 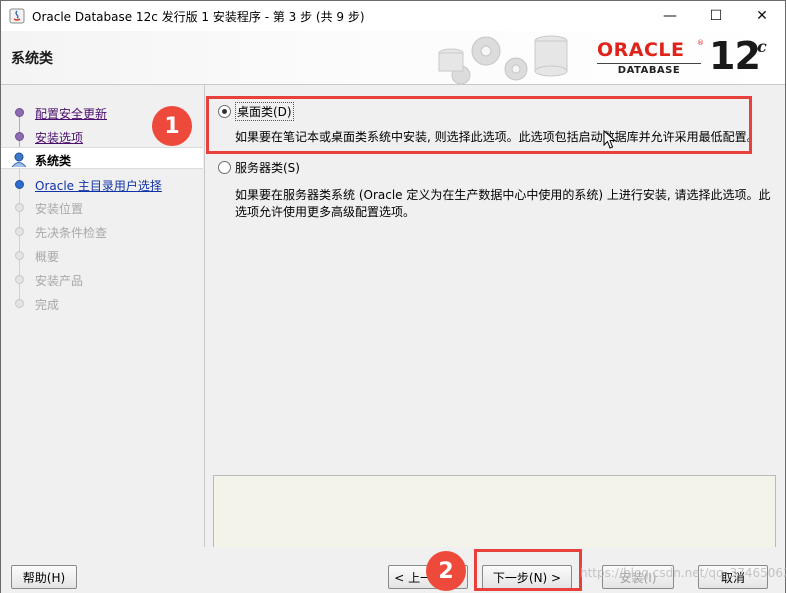 I want to click on minimize-icon: —, so click(x=670, y=16).